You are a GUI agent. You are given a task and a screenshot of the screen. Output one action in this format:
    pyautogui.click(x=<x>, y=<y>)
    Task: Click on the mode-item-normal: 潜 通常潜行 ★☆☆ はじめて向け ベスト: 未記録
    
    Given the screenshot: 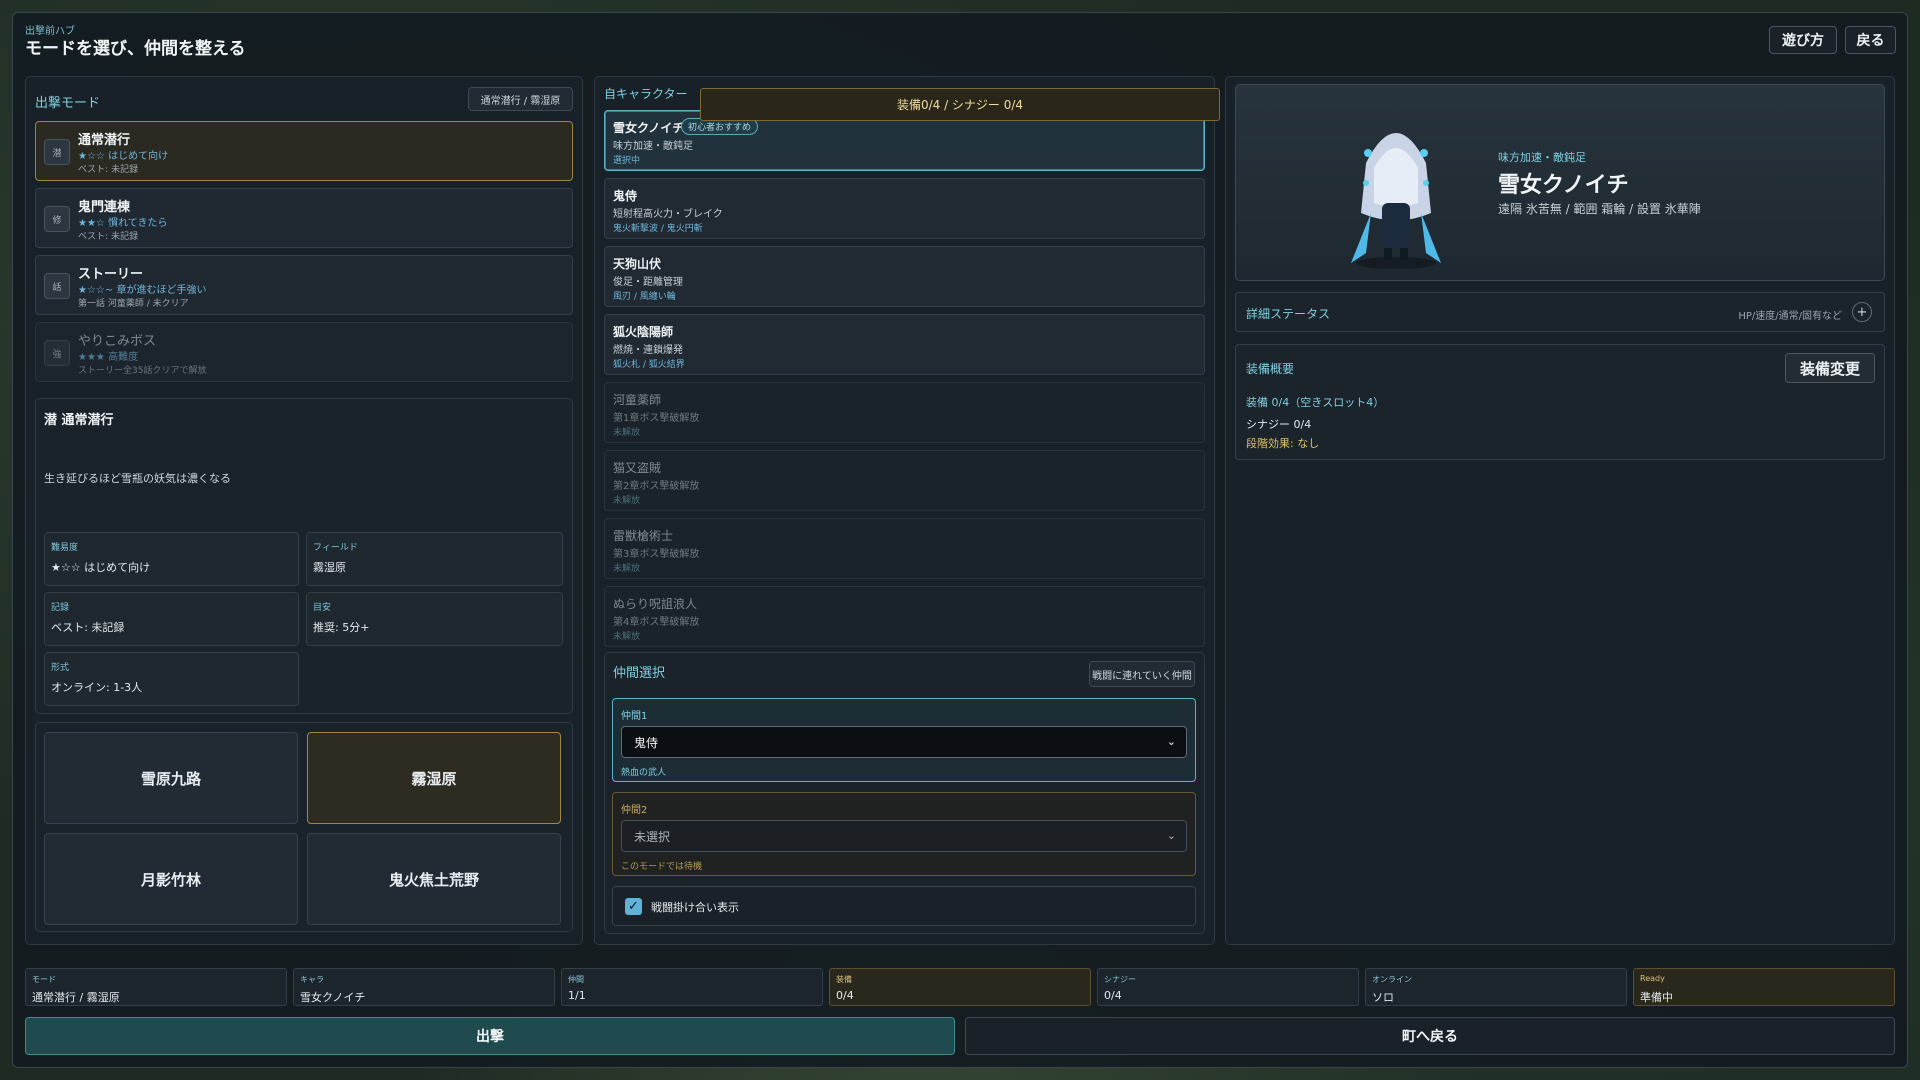 What is the action you would take?
    pyautogui.click(x=304, y=151)
    